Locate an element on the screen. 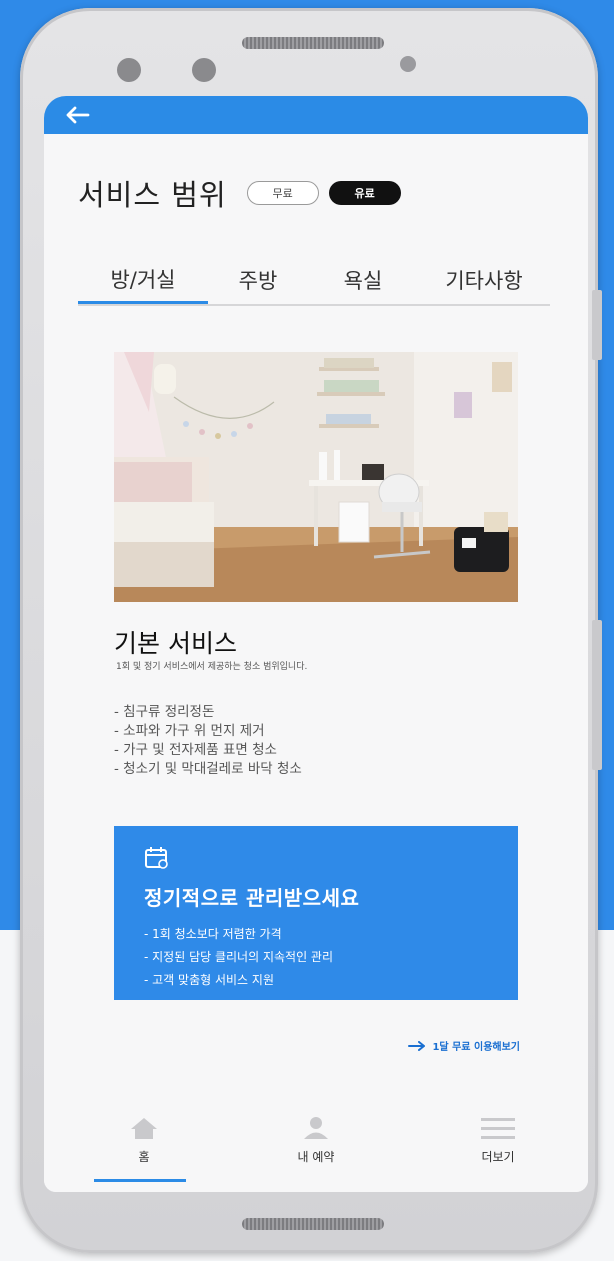 The width and height of the screenshot is (614, 1261). basic-service-subtitle: 1회 및 정기 서비스에서 제공하는 청소 범위입니다. is located at coordinates (212, 667).